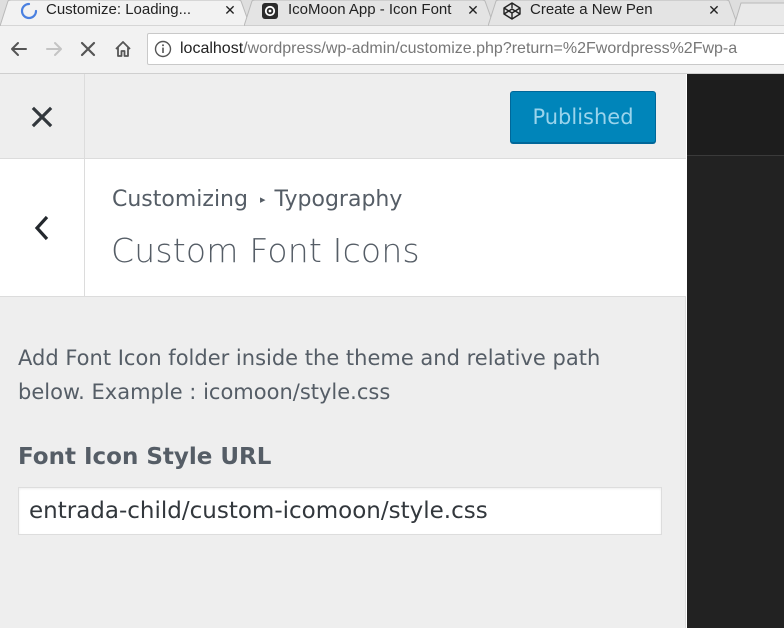  I want to click on site-preview, so click(735, 351).